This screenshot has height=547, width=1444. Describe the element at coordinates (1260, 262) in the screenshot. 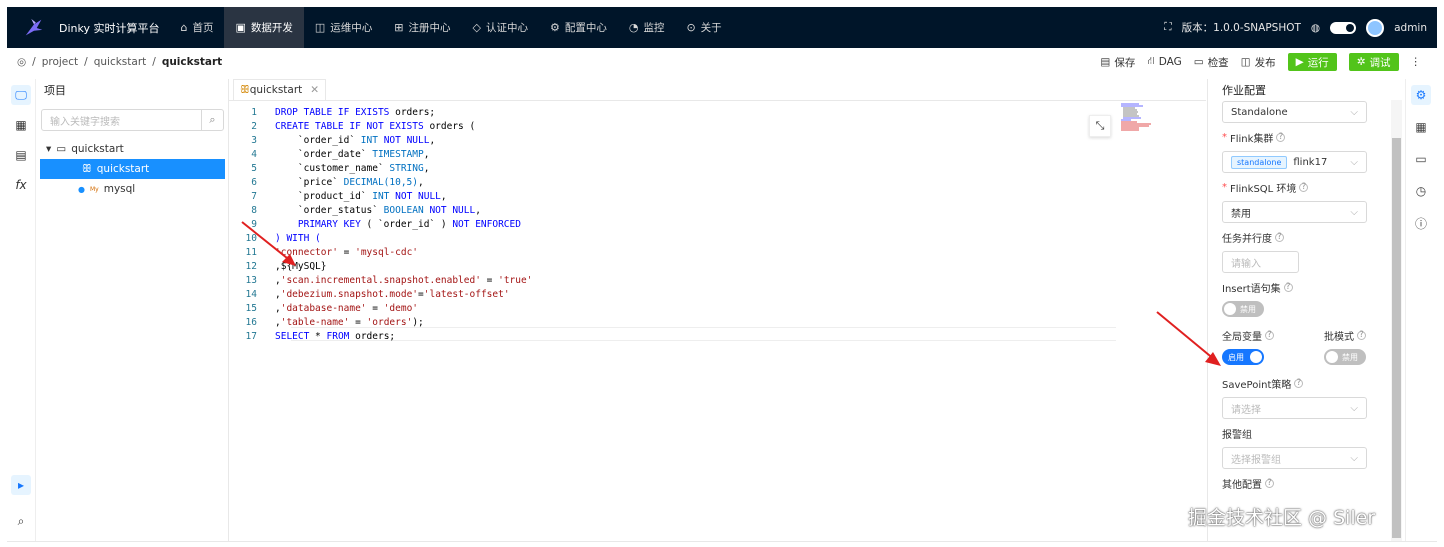

I see `parallelism-input: 请输入` at that location.